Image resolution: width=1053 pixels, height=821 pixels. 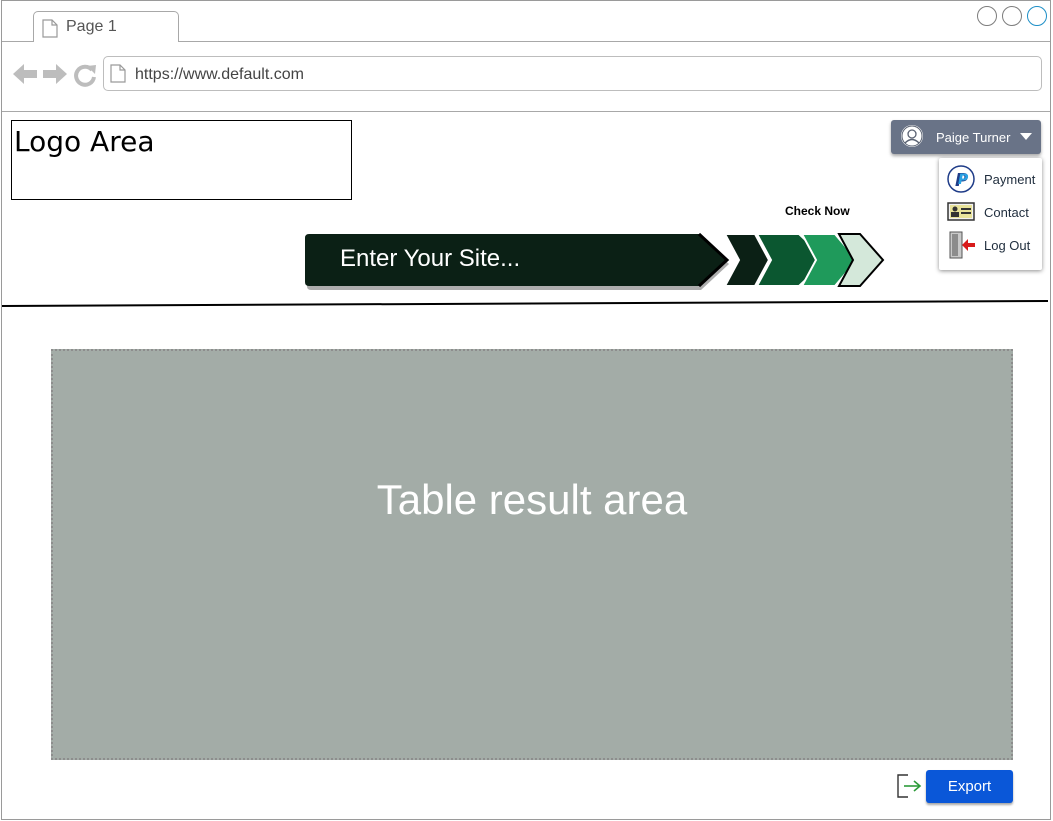 I want to click on user-name: Paige Turner, so click(x=973, y=137).